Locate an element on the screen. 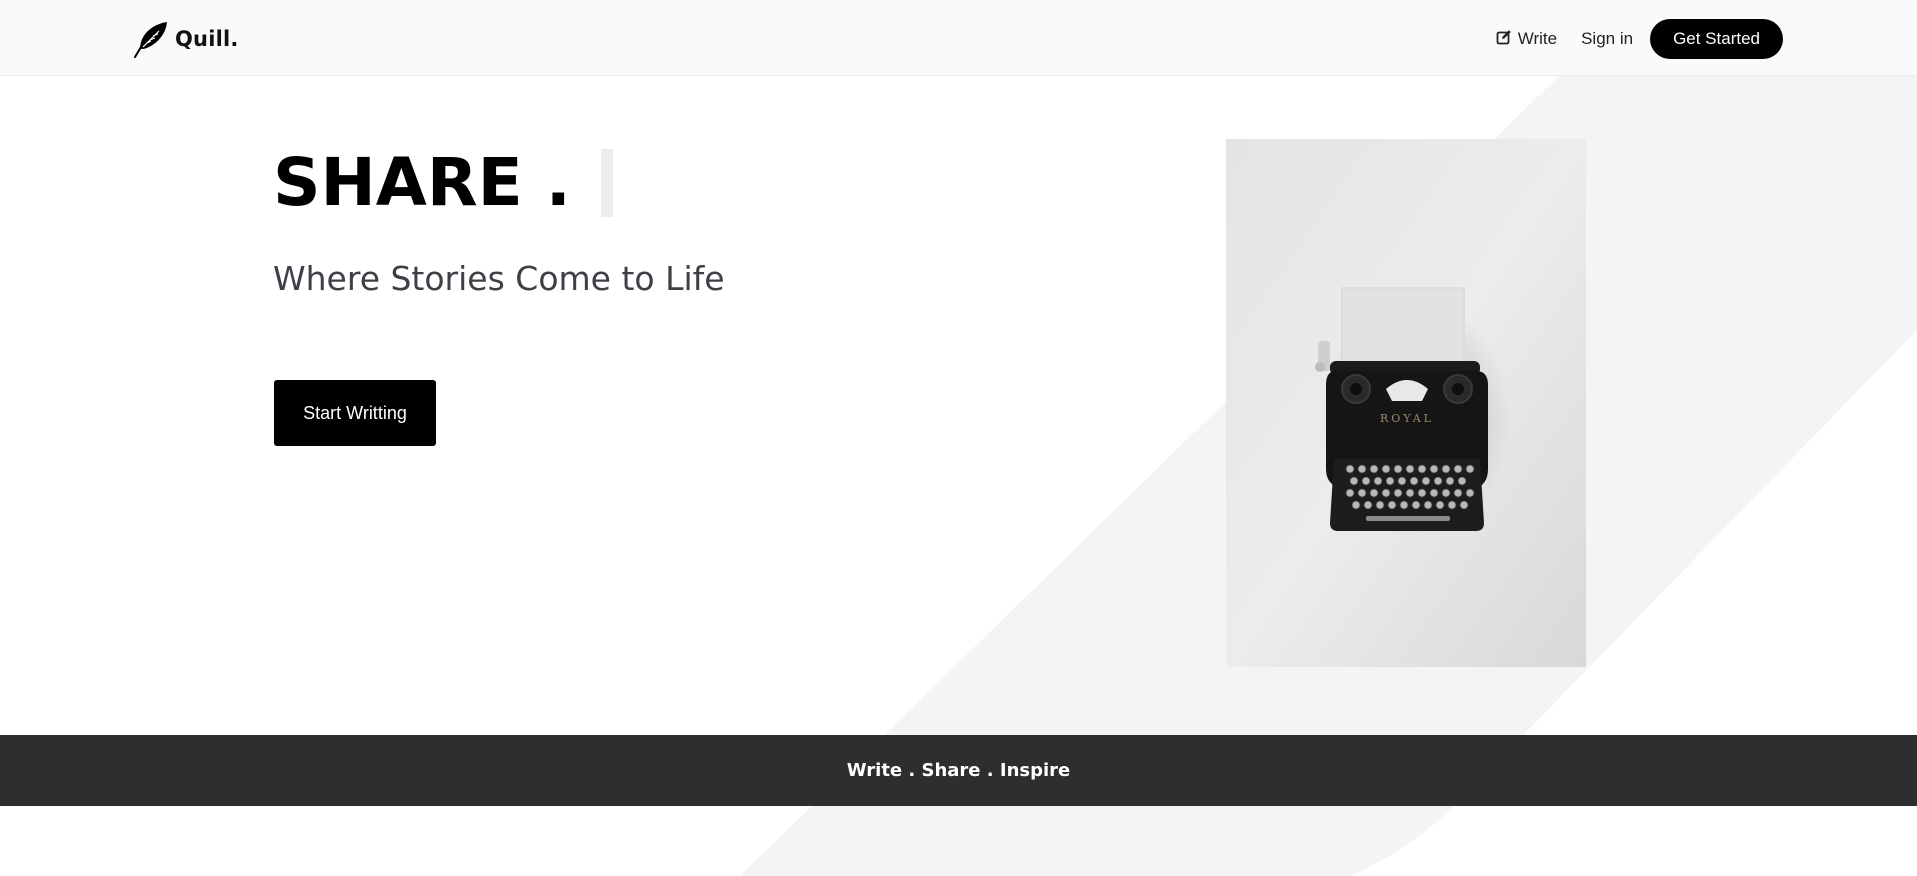 Image resolution: width=1917 pixels, height=876 pixels. write-link: Write is located at coordinates (1526, 39).